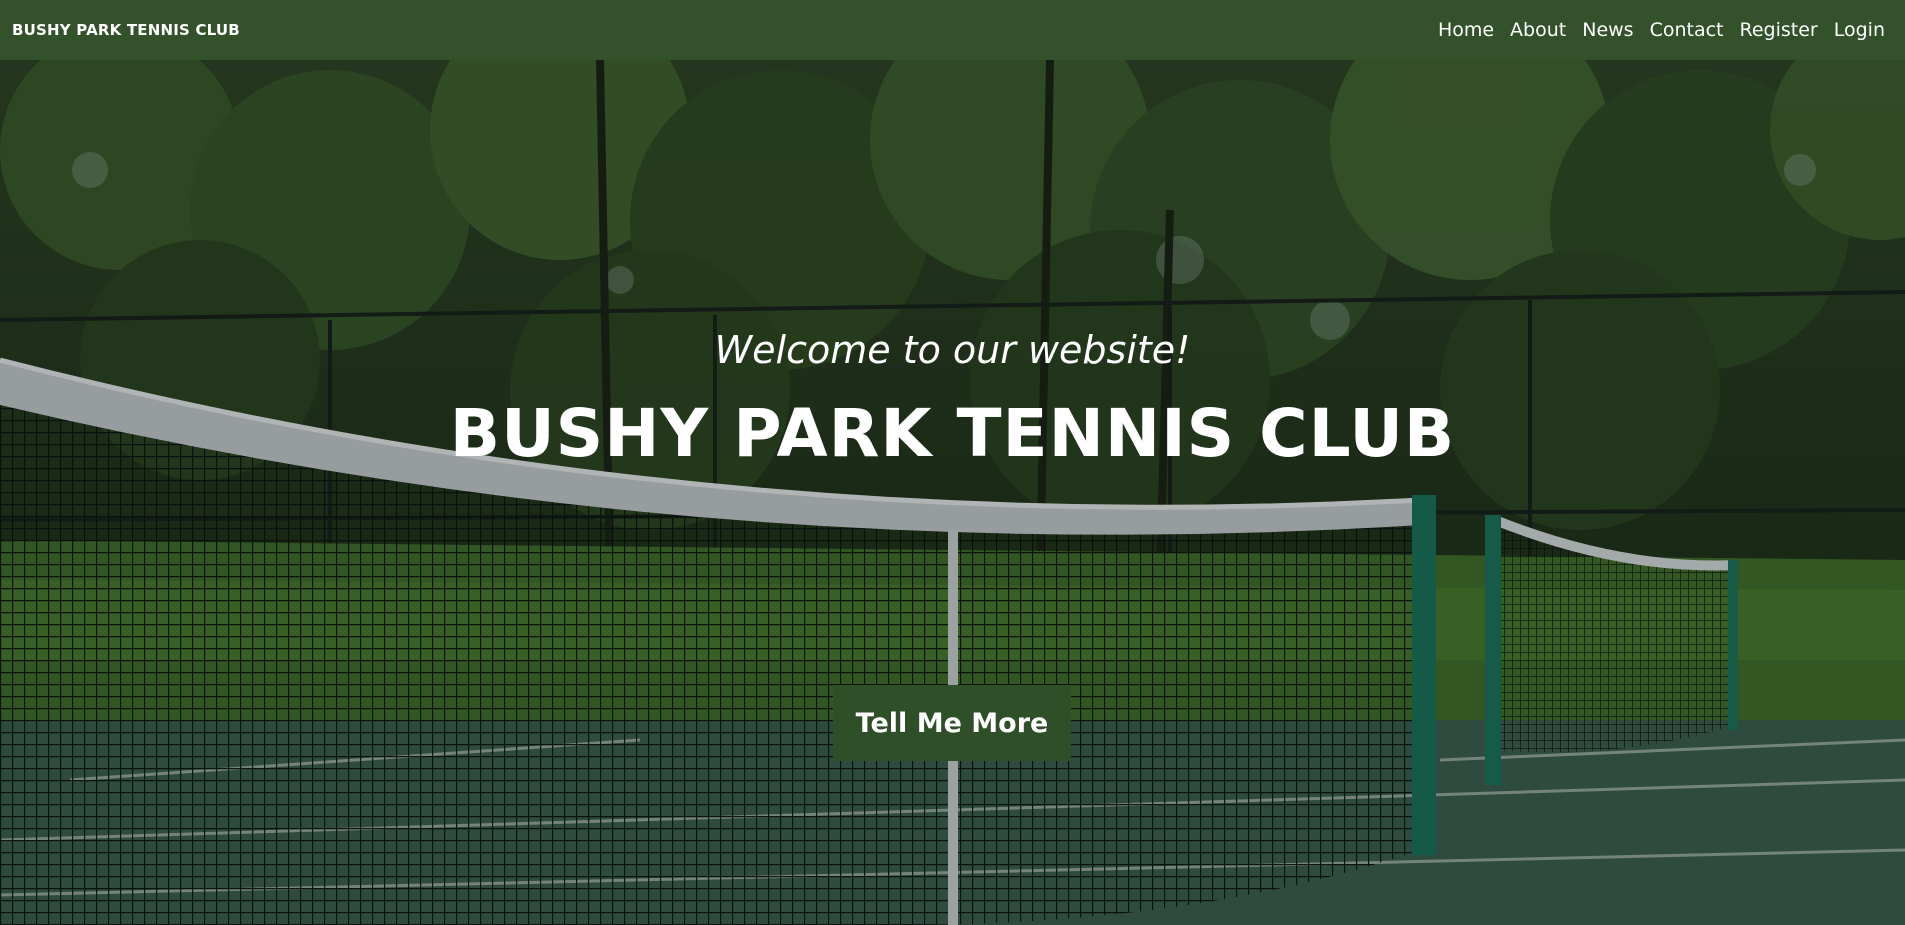 The image size is (1905, 925). I want to click on nav-link-about: About, so click(1538, 30).